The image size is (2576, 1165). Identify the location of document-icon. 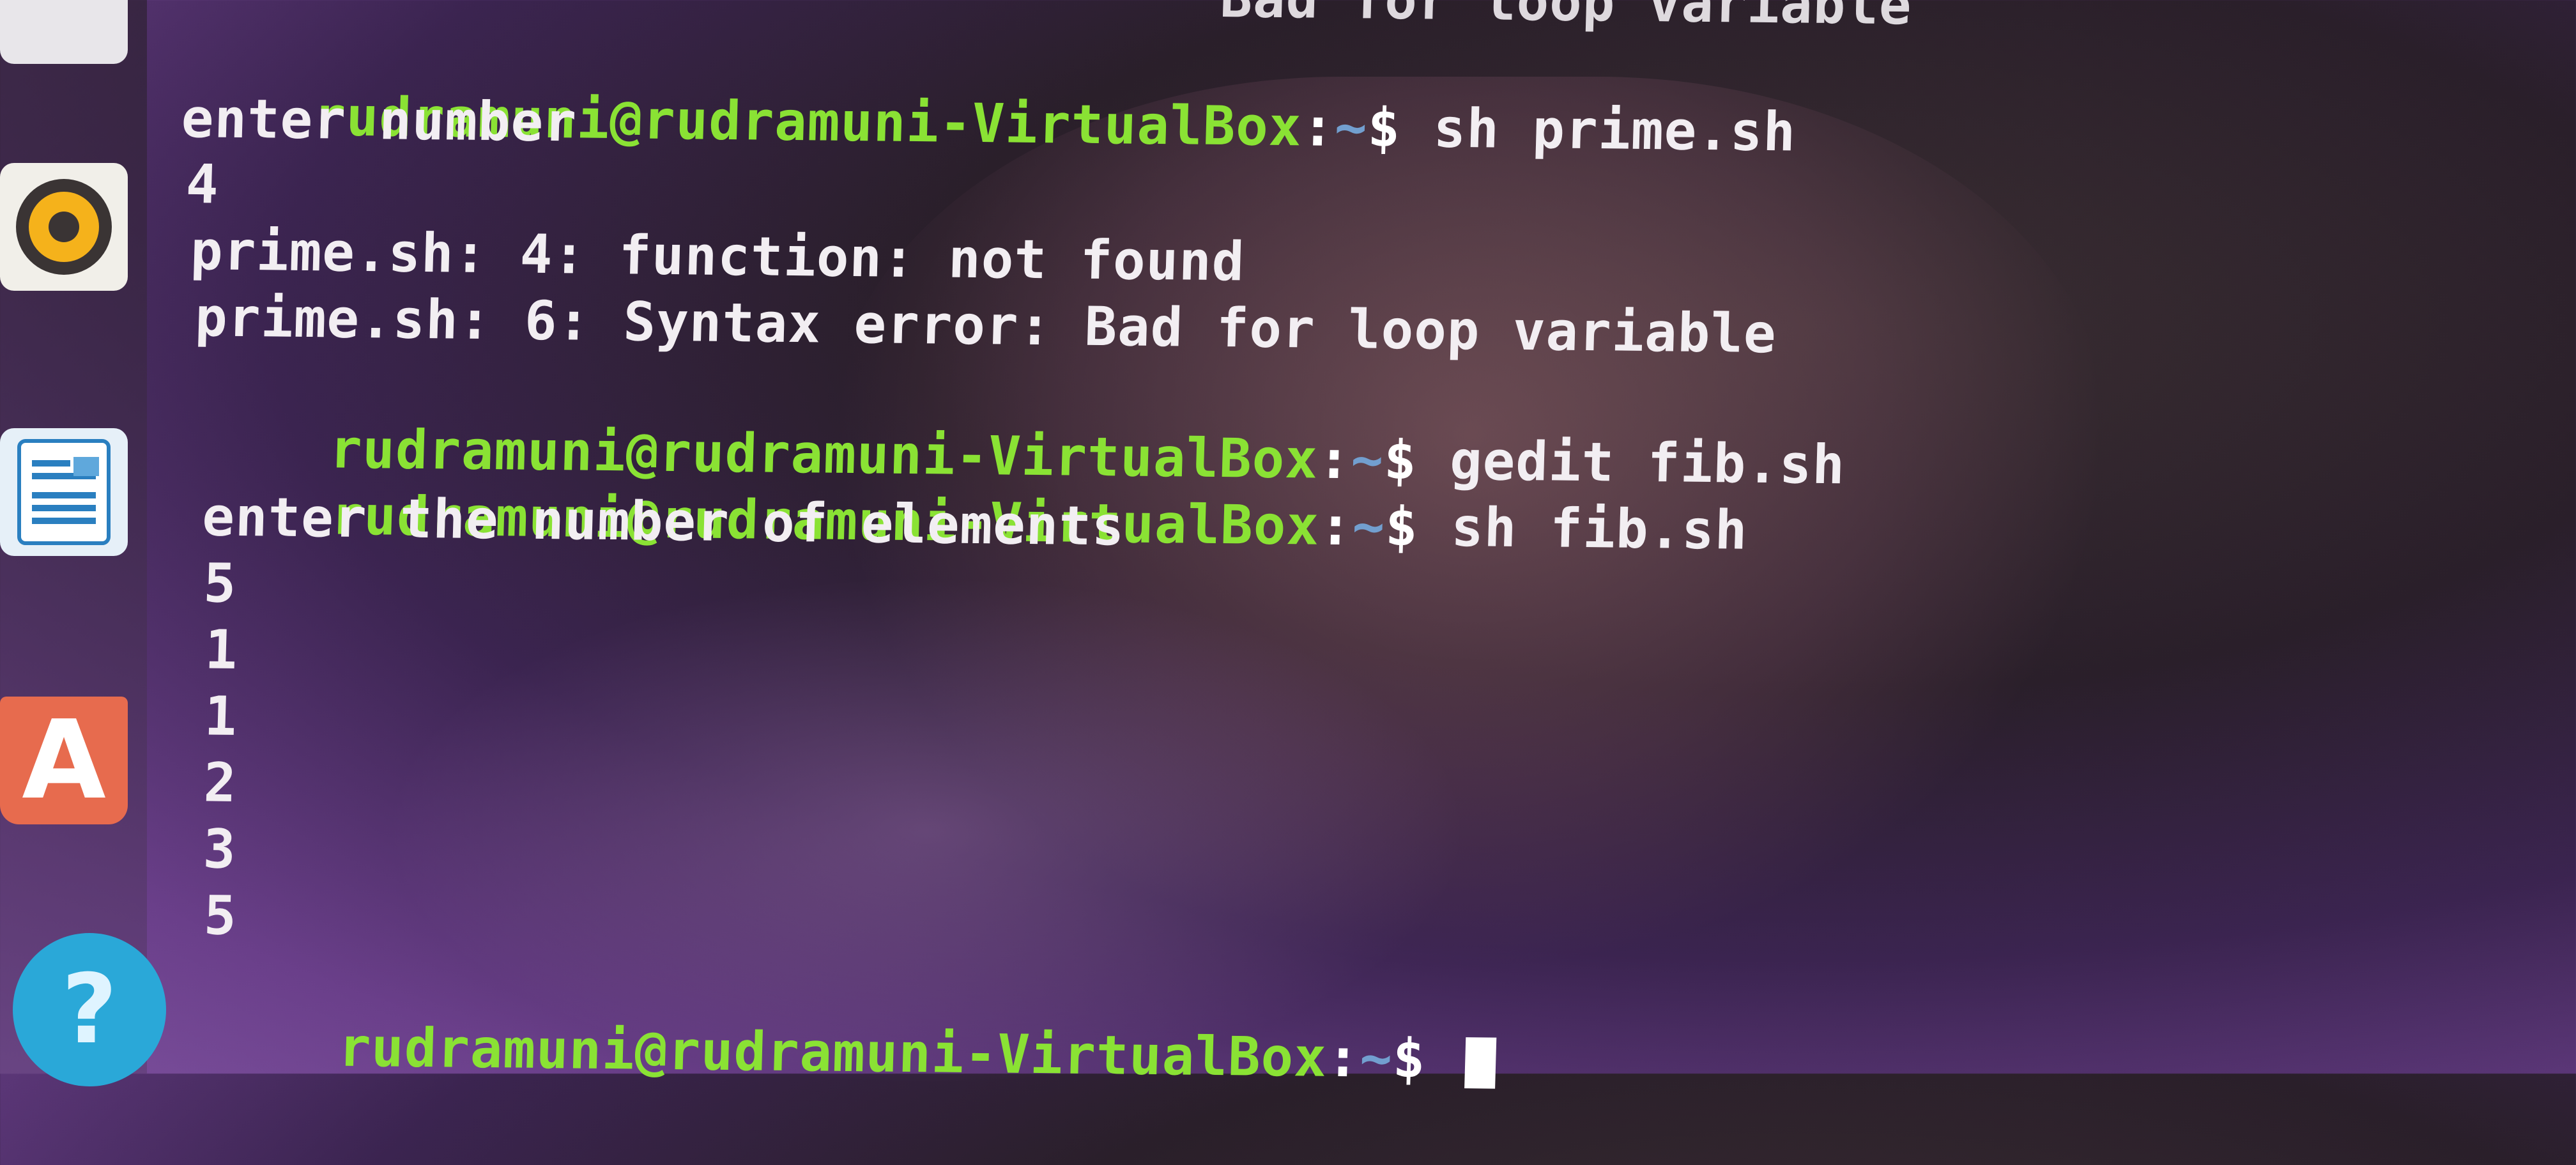
(64, 492).